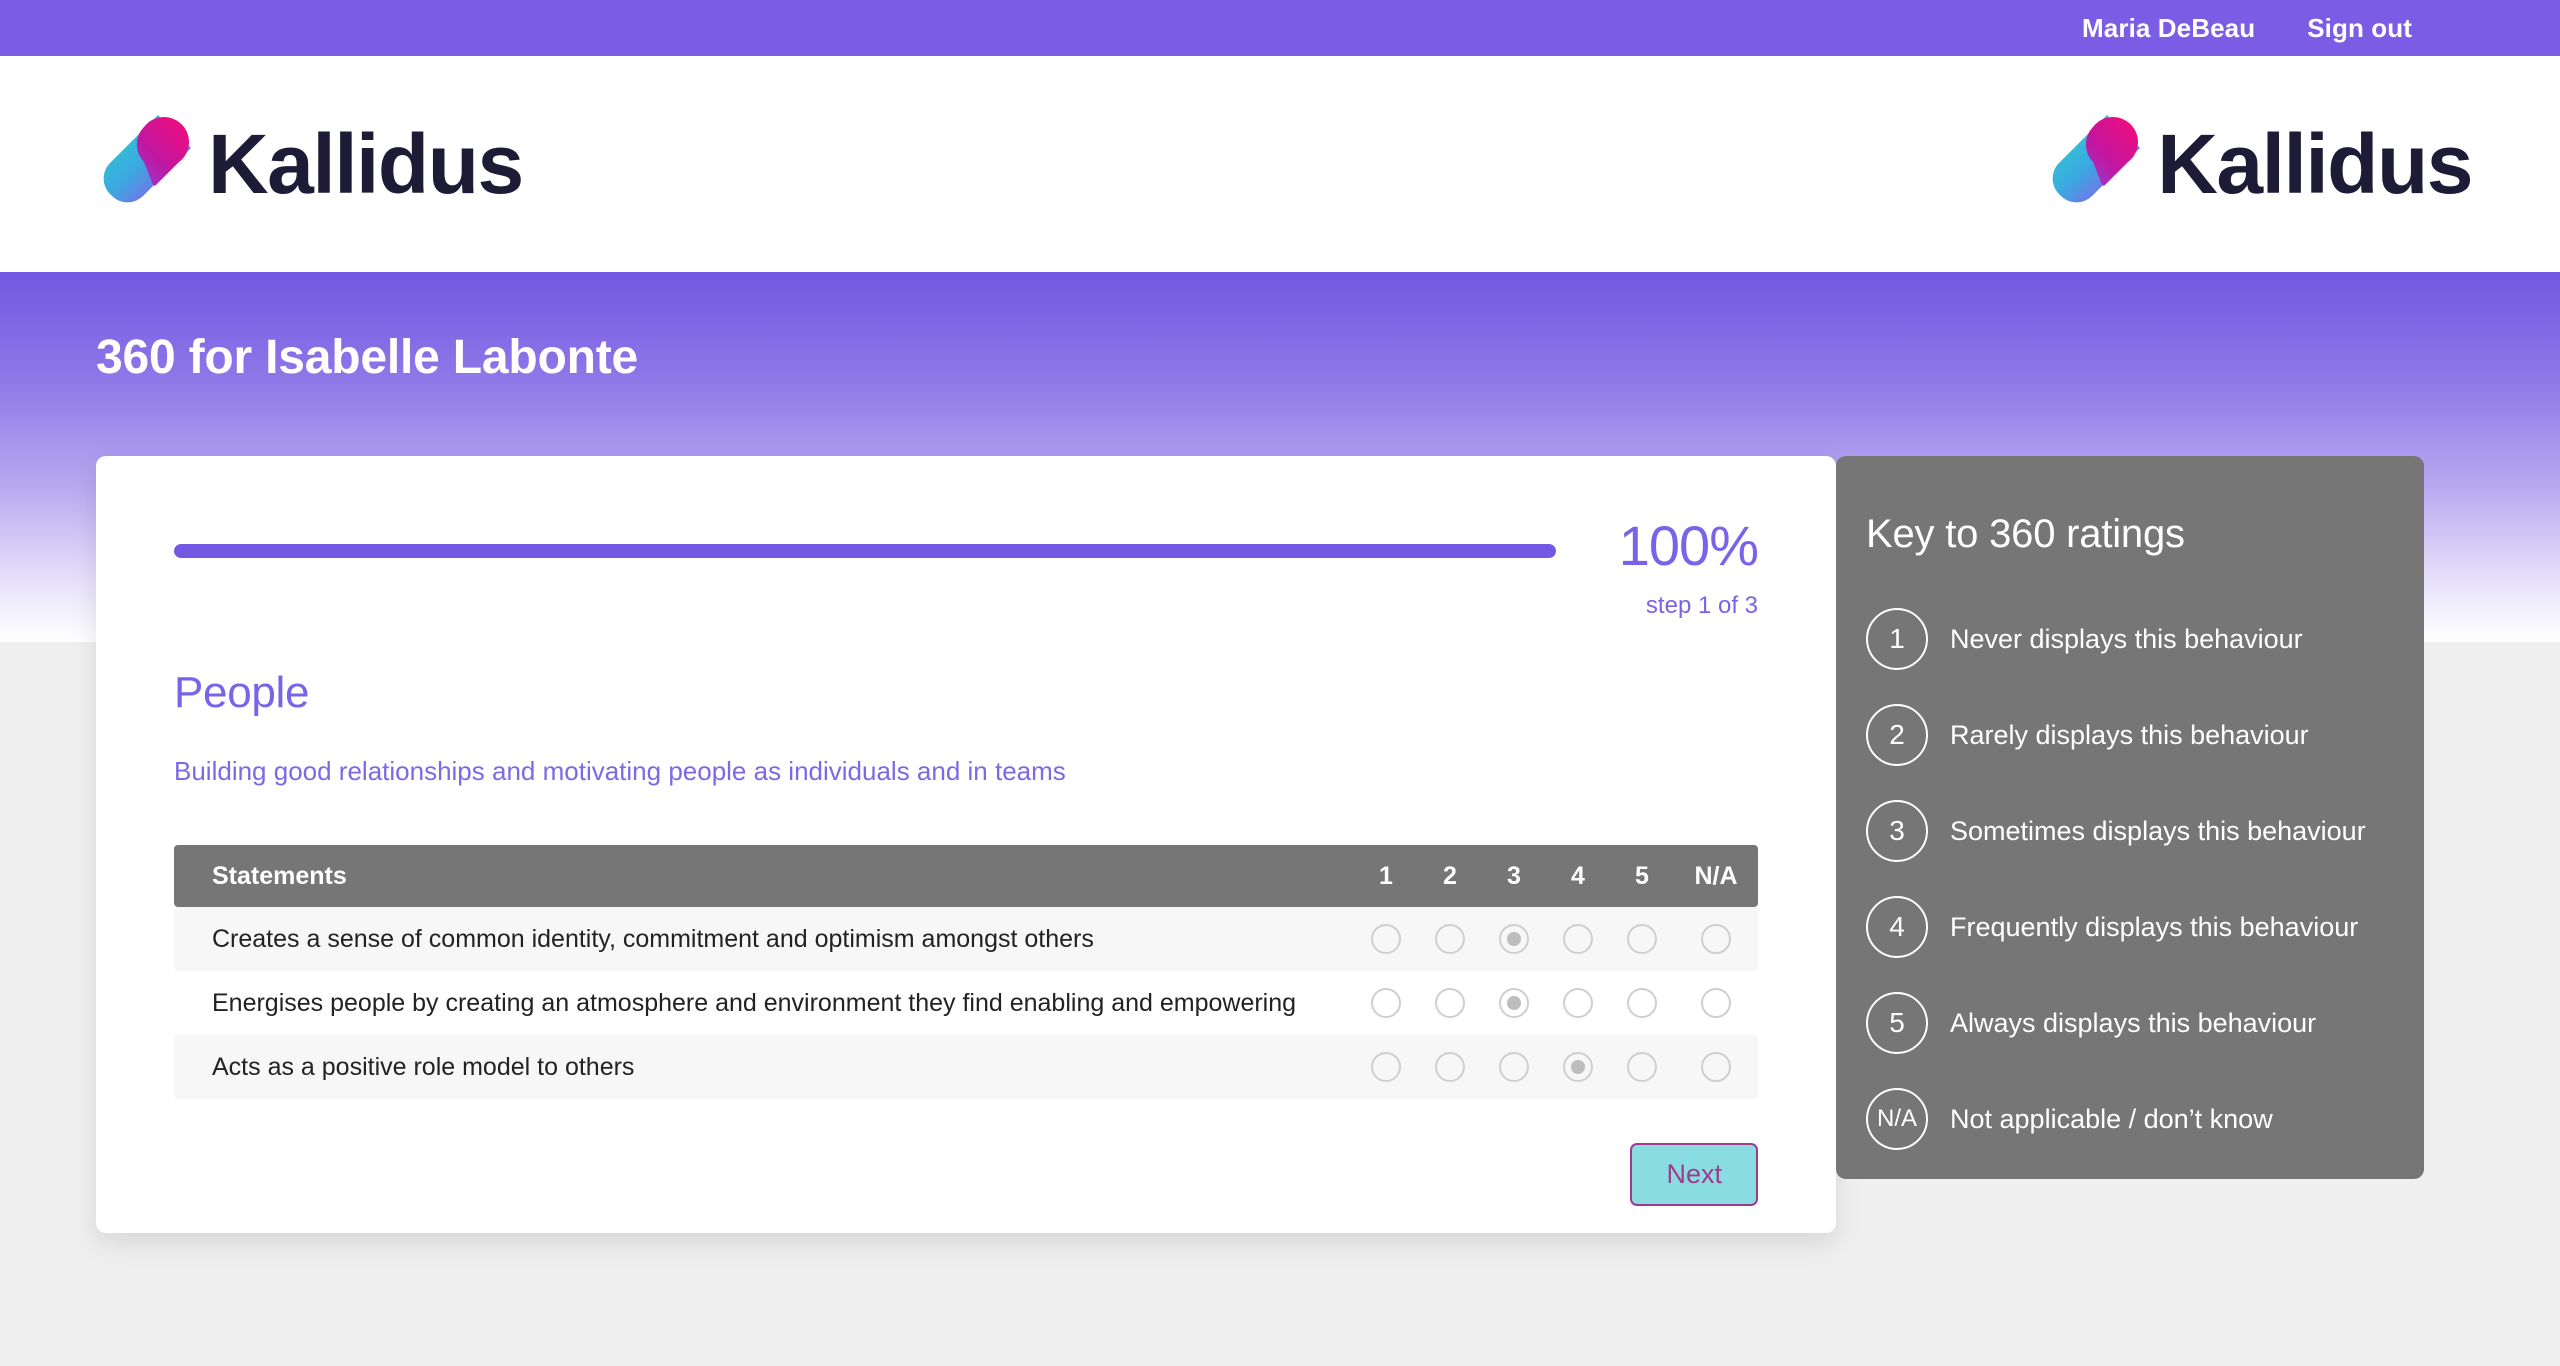 The image size is (2560, 1366). What do you see at coordinates (1578, 876) in the screenshot?
I see `column-header-option-4: 4` at bounding box center [1578, 876].